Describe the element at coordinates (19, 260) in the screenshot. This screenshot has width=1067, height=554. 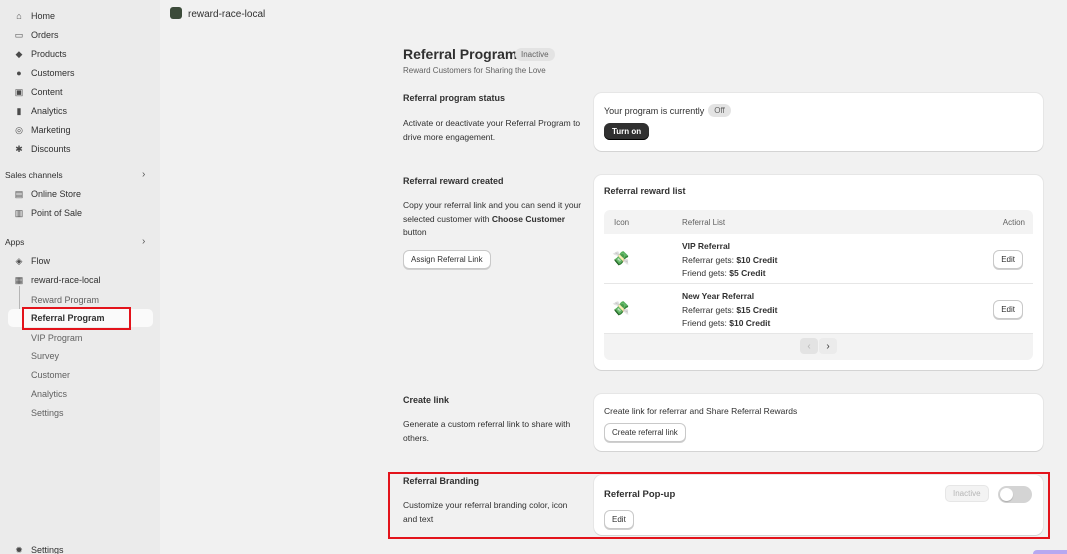
I see `flow-icon: ◈` at that location.